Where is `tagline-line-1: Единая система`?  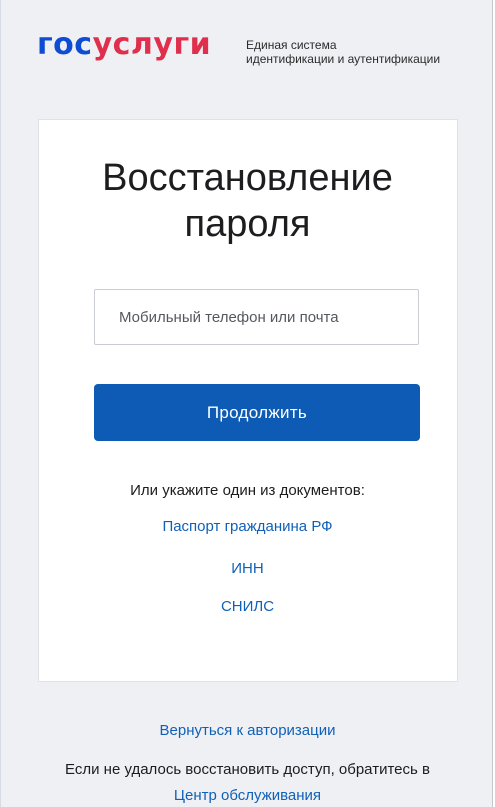
tagline-line-1: Единая система is located at coordinates (291, 45).